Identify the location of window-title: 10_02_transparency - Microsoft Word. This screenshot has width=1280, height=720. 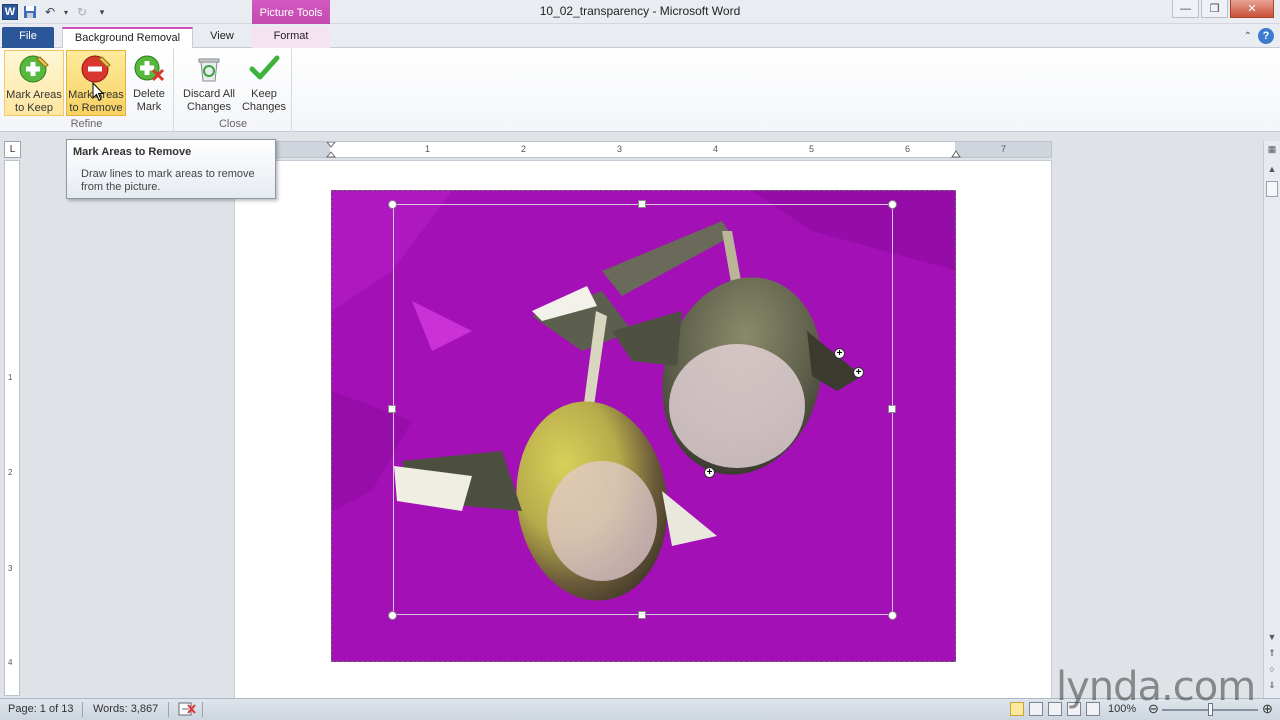
(640, 11).